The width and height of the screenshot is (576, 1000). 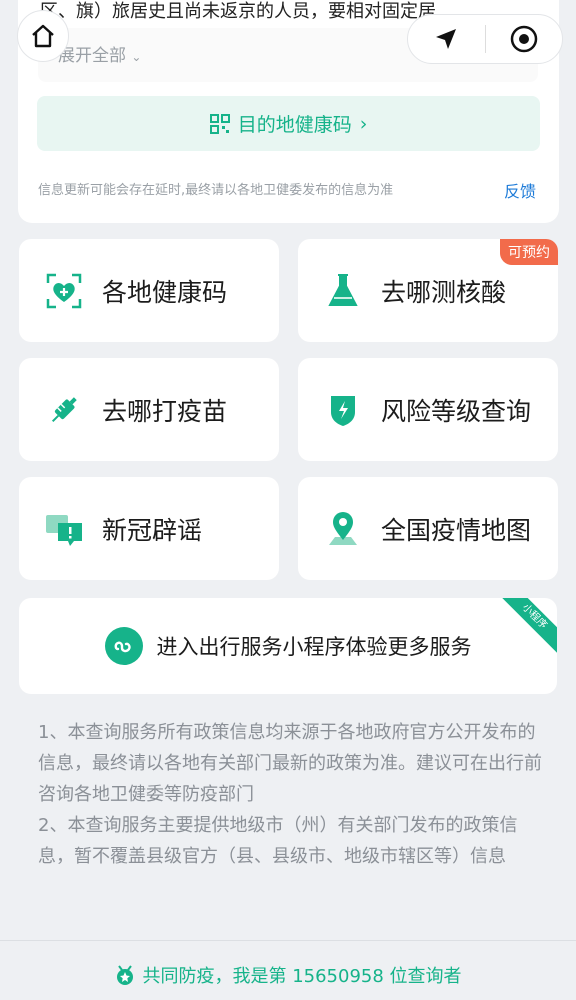 I want to click on footer-divider, so click(x=288, y=940).